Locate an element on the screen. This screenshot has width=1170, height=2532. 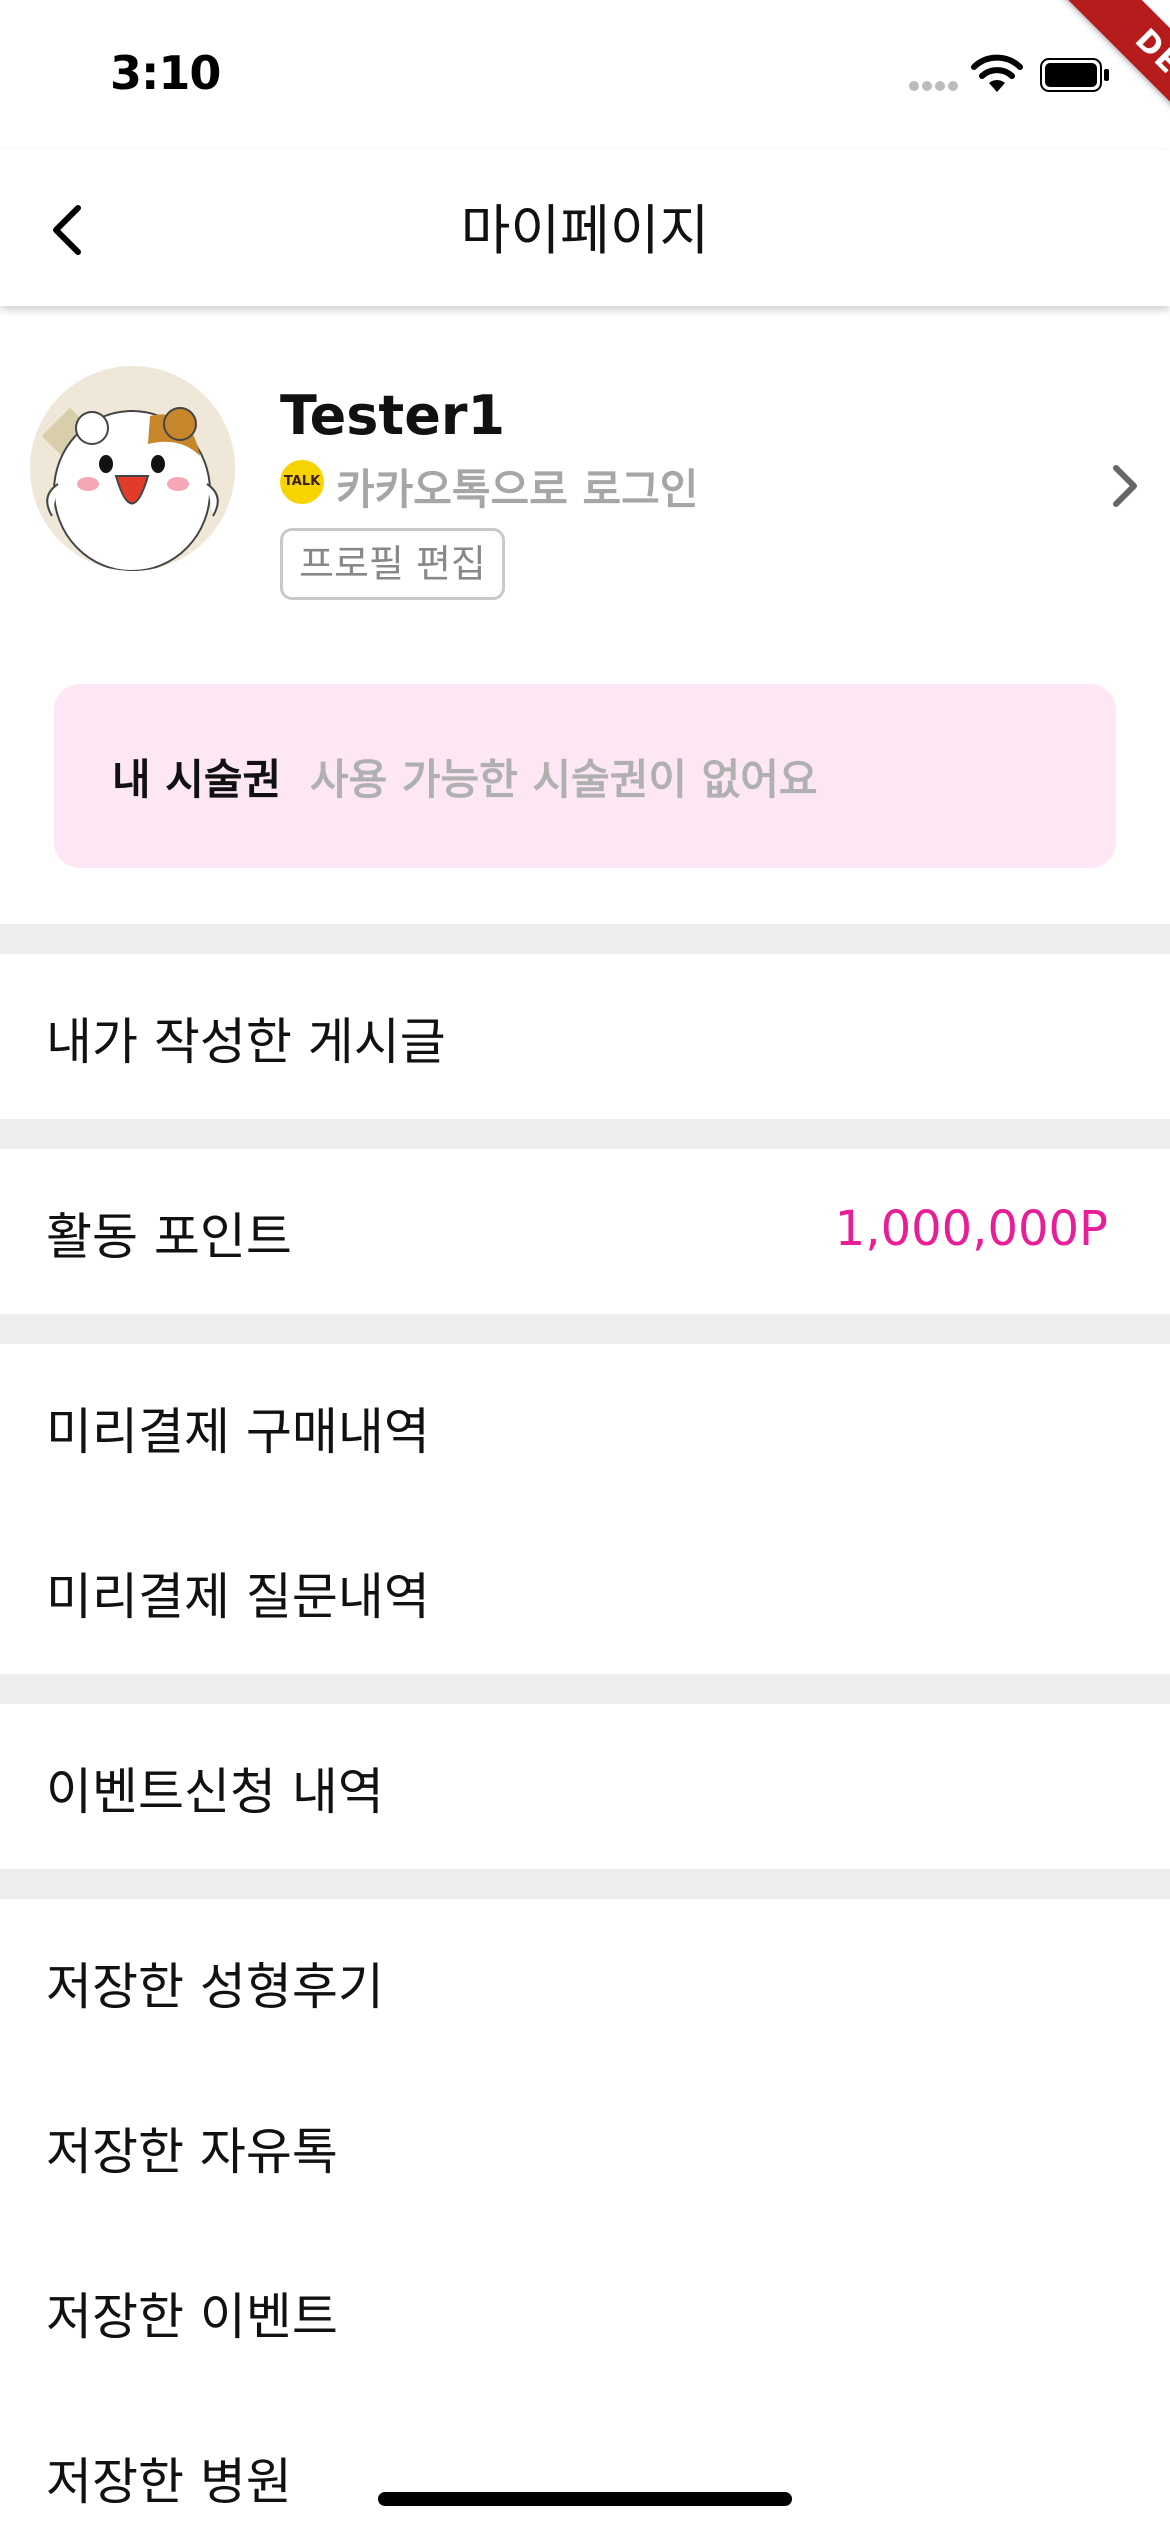
menu-label: 활동 포인트 is located at coordinates (169, 1237).